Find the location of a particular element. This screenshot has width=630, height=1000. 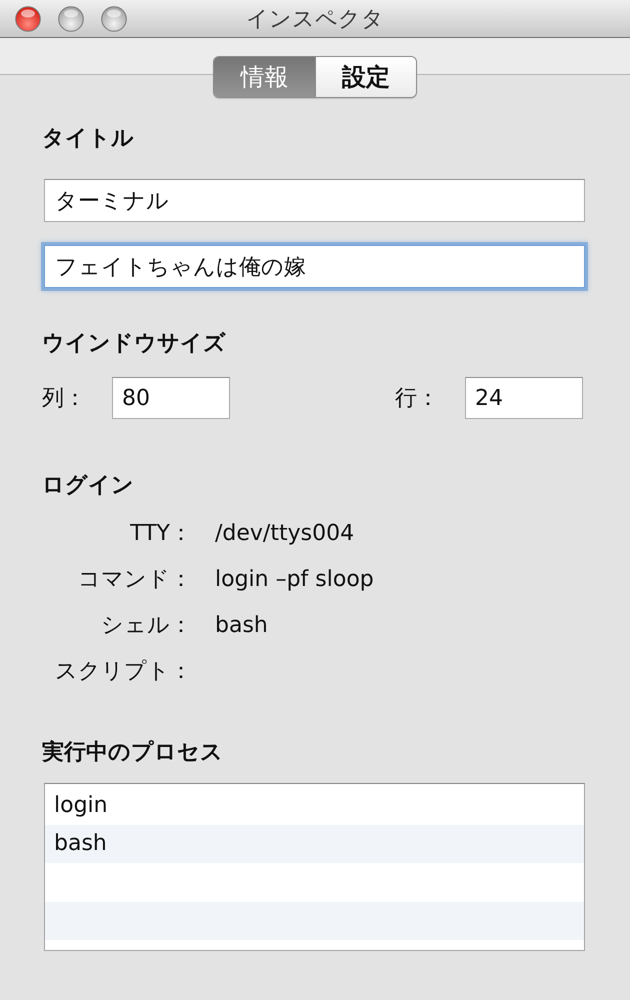

window-title: インスペクタ is located at coordinates (315, 20).